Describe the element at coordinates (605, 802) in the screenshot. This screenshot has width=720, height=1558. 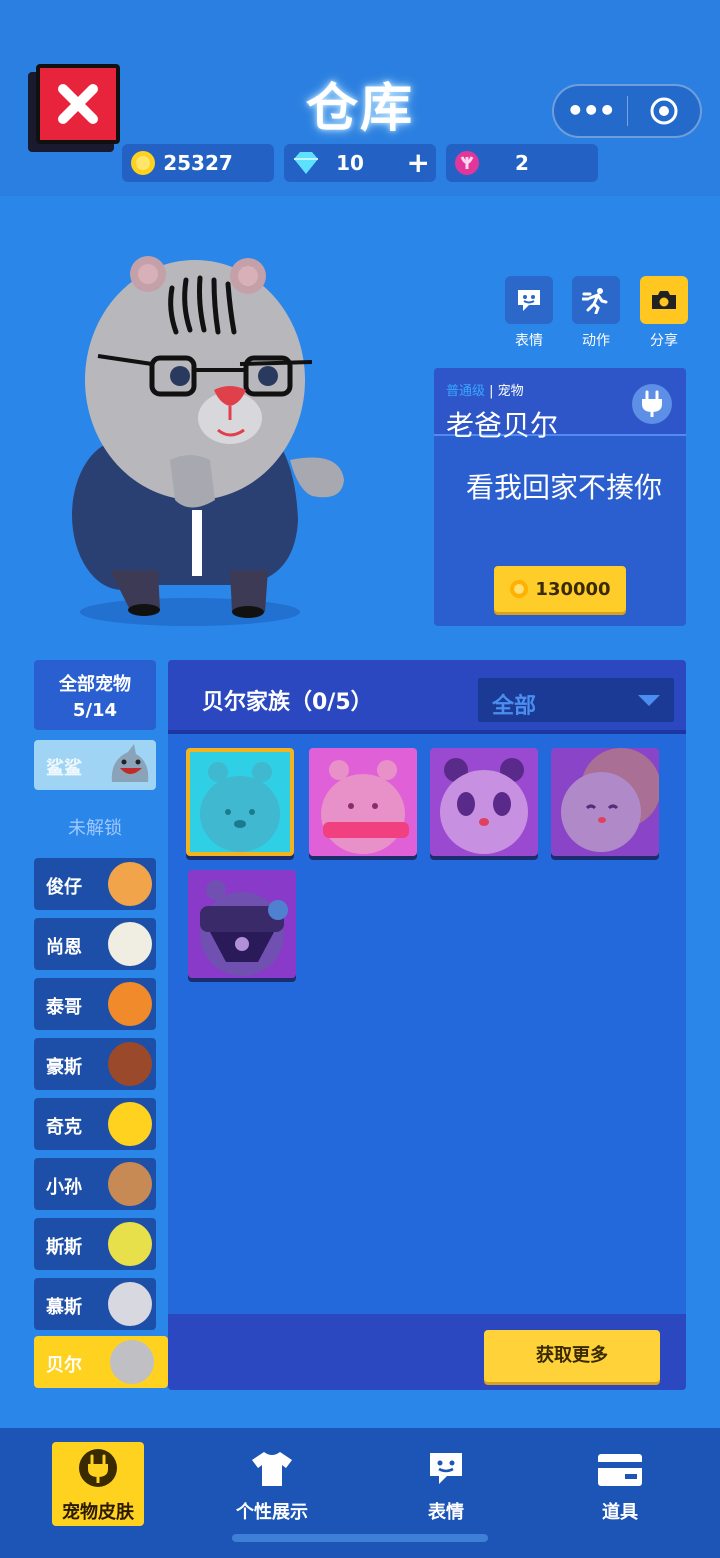
I see `skin-tile-buddha-bear` at that location.